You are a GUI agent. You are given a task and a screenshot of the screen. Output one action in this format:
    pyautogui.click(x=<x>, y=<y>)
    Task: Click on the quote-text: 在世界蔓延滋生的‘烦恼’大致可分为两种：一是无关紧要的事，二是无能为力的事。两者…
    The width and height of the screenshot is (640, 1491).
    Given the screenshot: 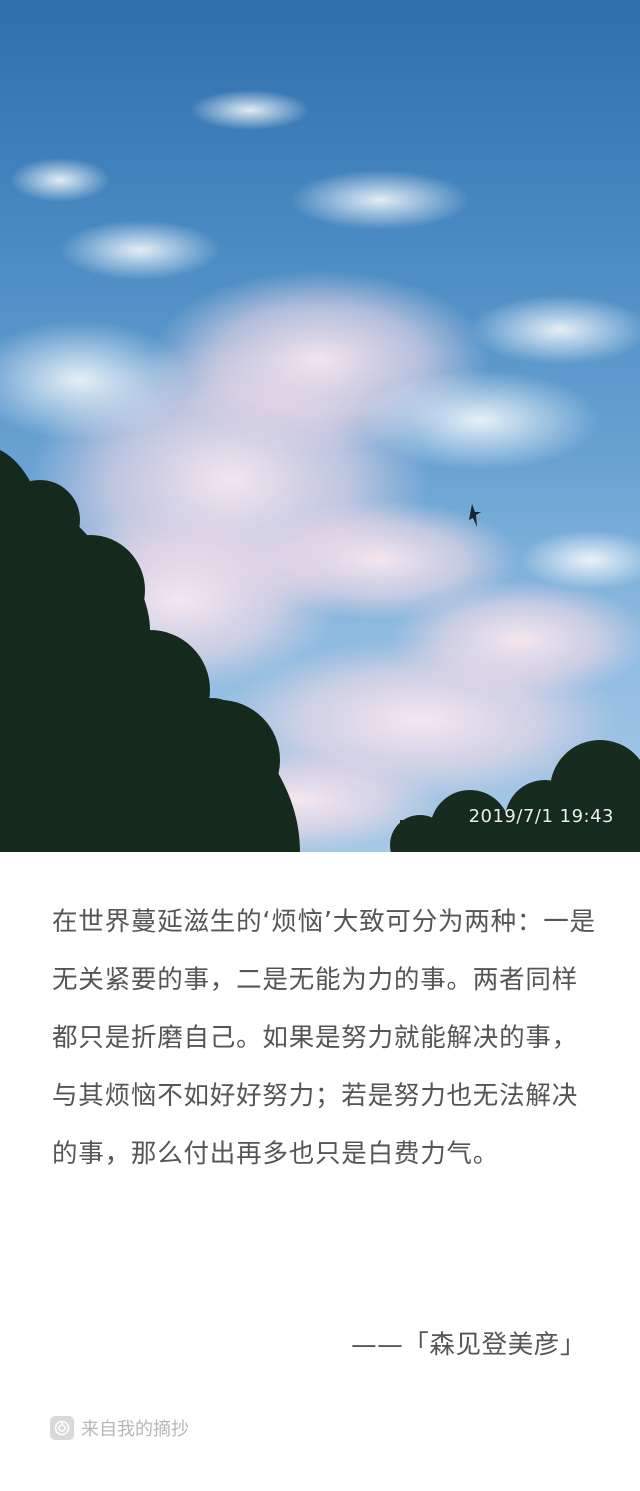 What is the action you would take?
    pyautogui.click(x=324, y=1038)
    